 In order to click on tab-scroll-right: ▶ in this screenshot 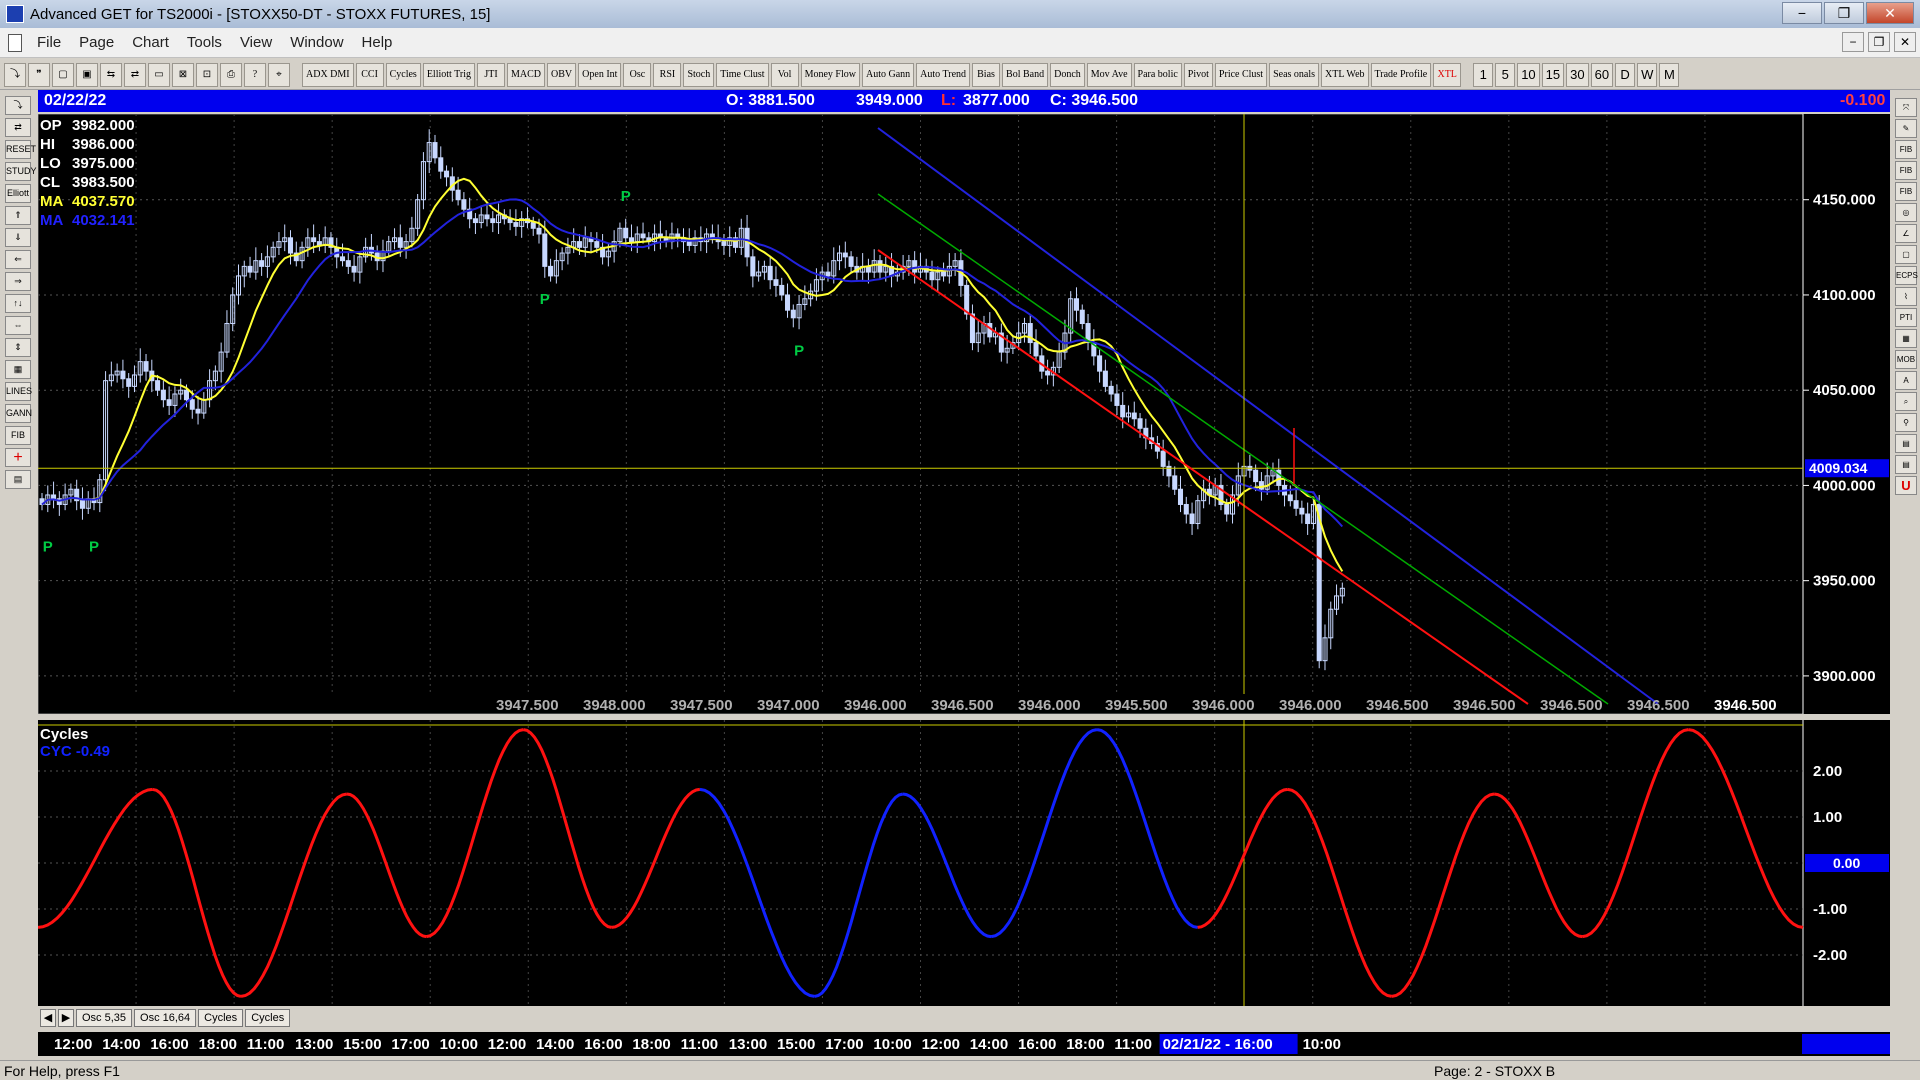, I will do `click(66, 1018)`.